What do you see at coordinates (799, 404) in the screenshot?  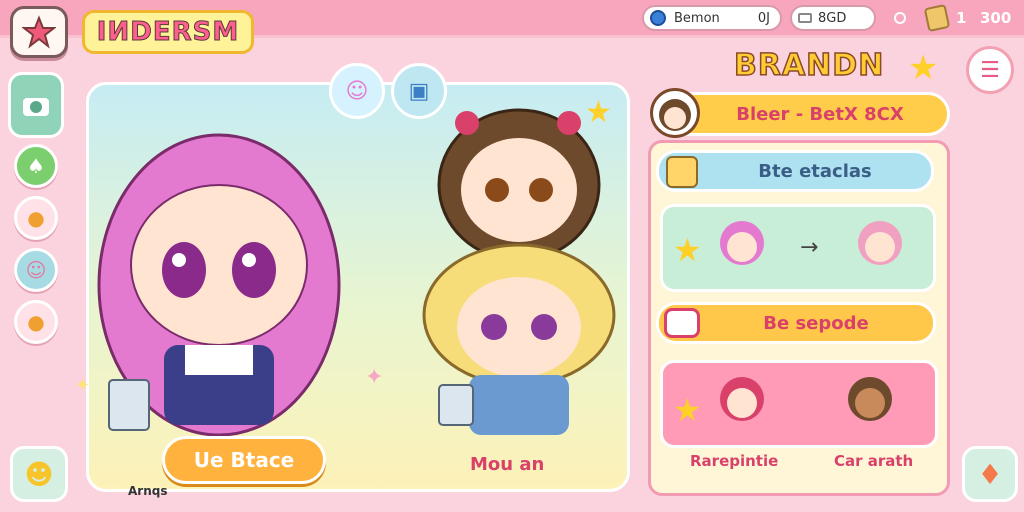 I see `compare-card-pink: ★` at bounding box center [799, 404].